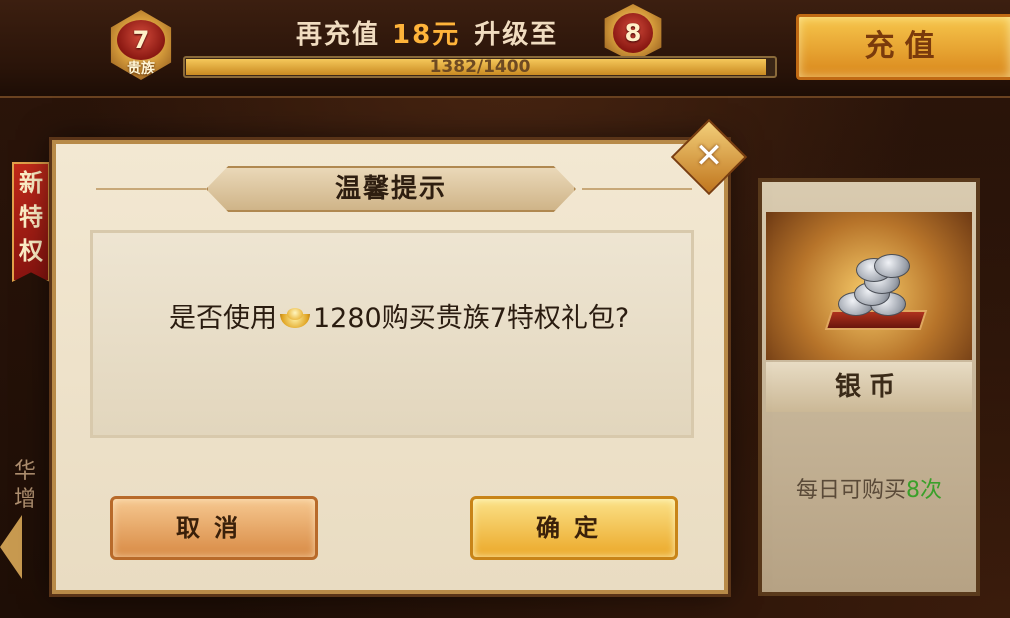 The height and width of the screenshot is (618, 1010). I want to click on current-vip-level: 7, so click(141, 40).